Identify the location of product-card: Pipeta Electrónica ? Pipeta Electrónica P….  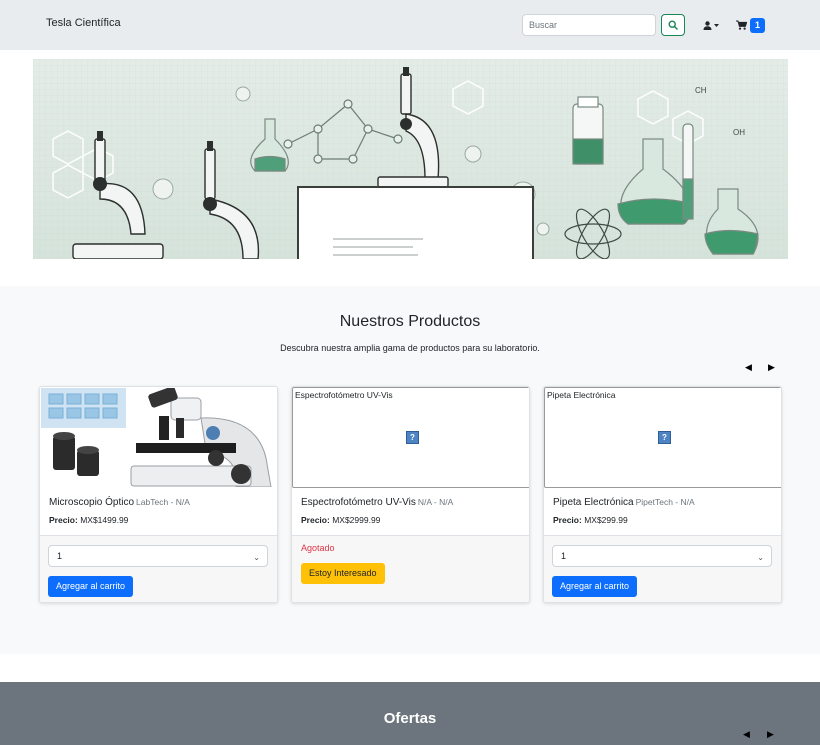
(662, 494).